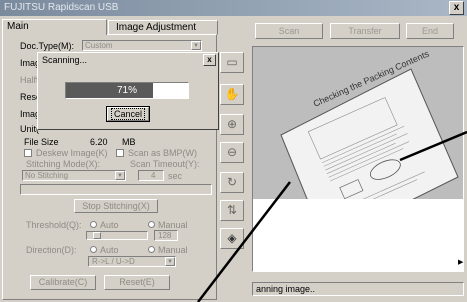 Image resolution: width=467 pixels, height=302 pixels. What do you see at coordinates (151, 224) in the screenshot?
I see `threshold-manual-radio` at bounding box center [151, 224].